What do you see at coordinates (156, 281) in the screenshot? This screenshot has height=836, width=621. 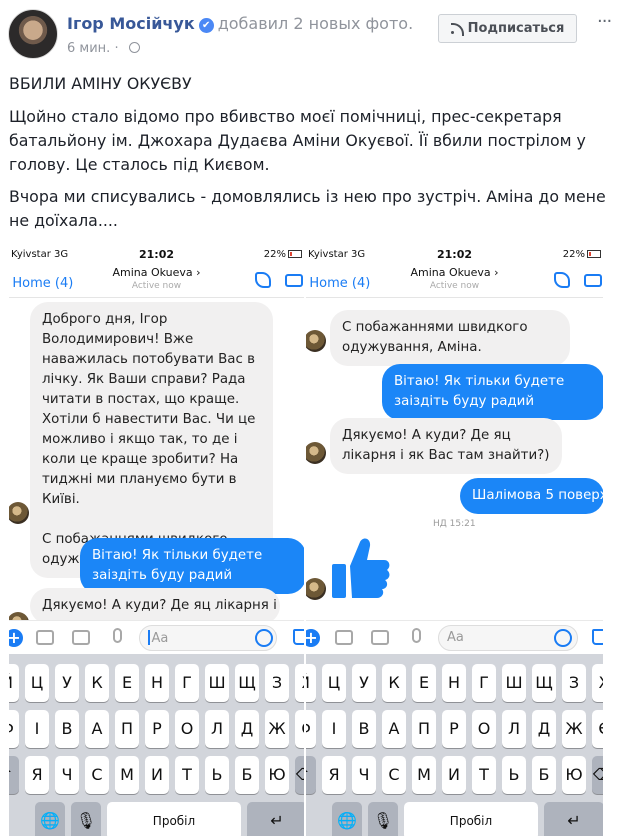 I see `chat-navbar: ‹Home (4) Amina Okueva ›Active now` at bounding box center [156, 281].